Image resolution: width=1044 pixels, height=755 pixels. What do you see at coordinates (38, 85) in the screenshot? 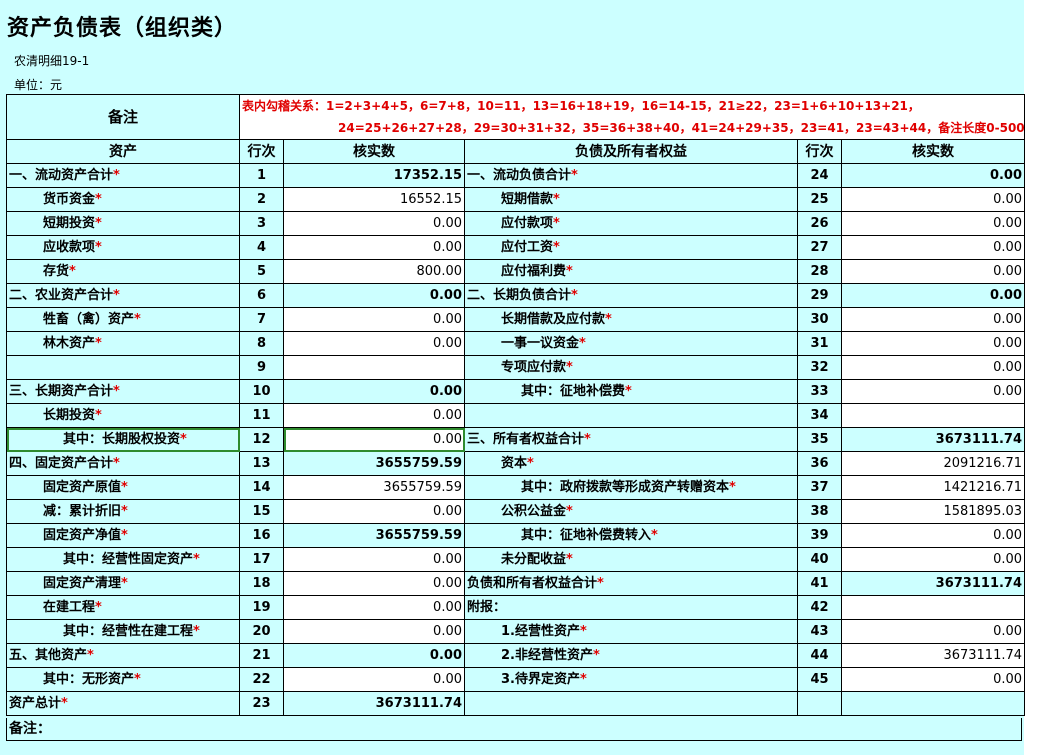
I see `unit-label: 单位：元` at bounding box center [38, 85].